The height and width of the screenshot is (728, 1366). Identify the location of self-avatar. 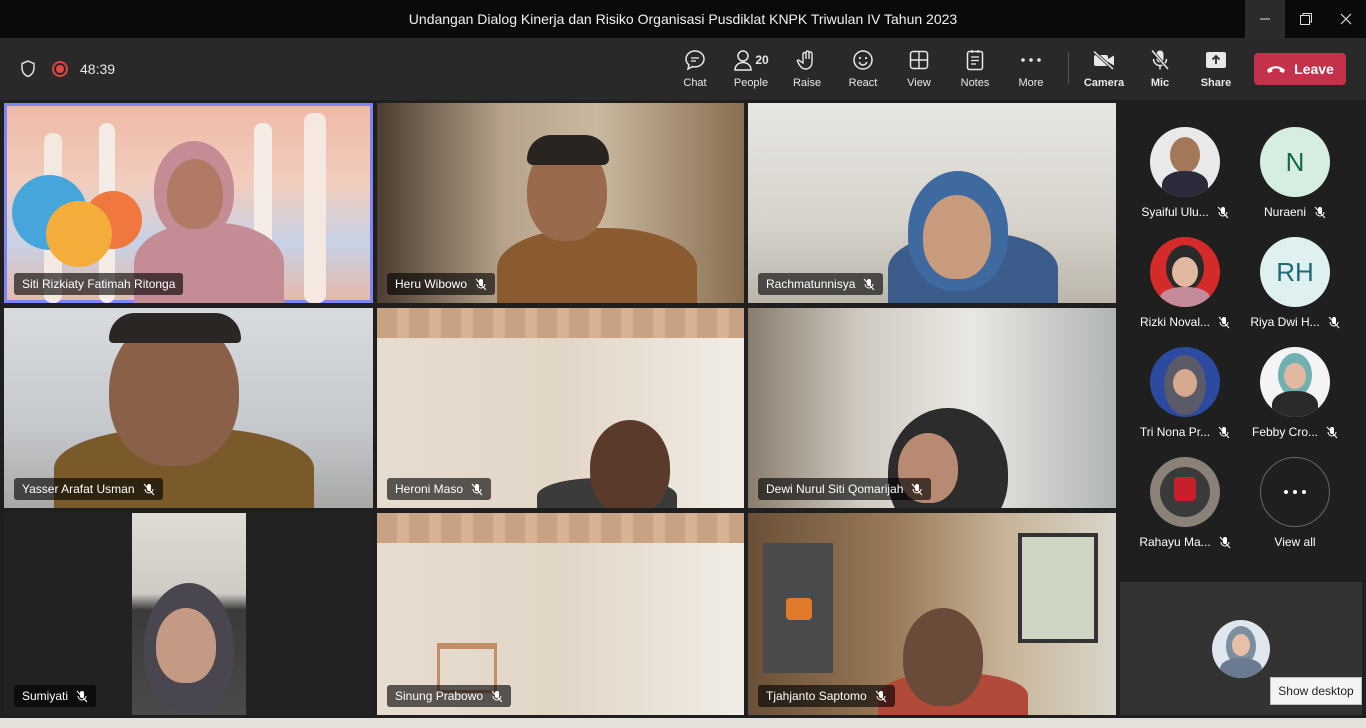
(1241, 649).